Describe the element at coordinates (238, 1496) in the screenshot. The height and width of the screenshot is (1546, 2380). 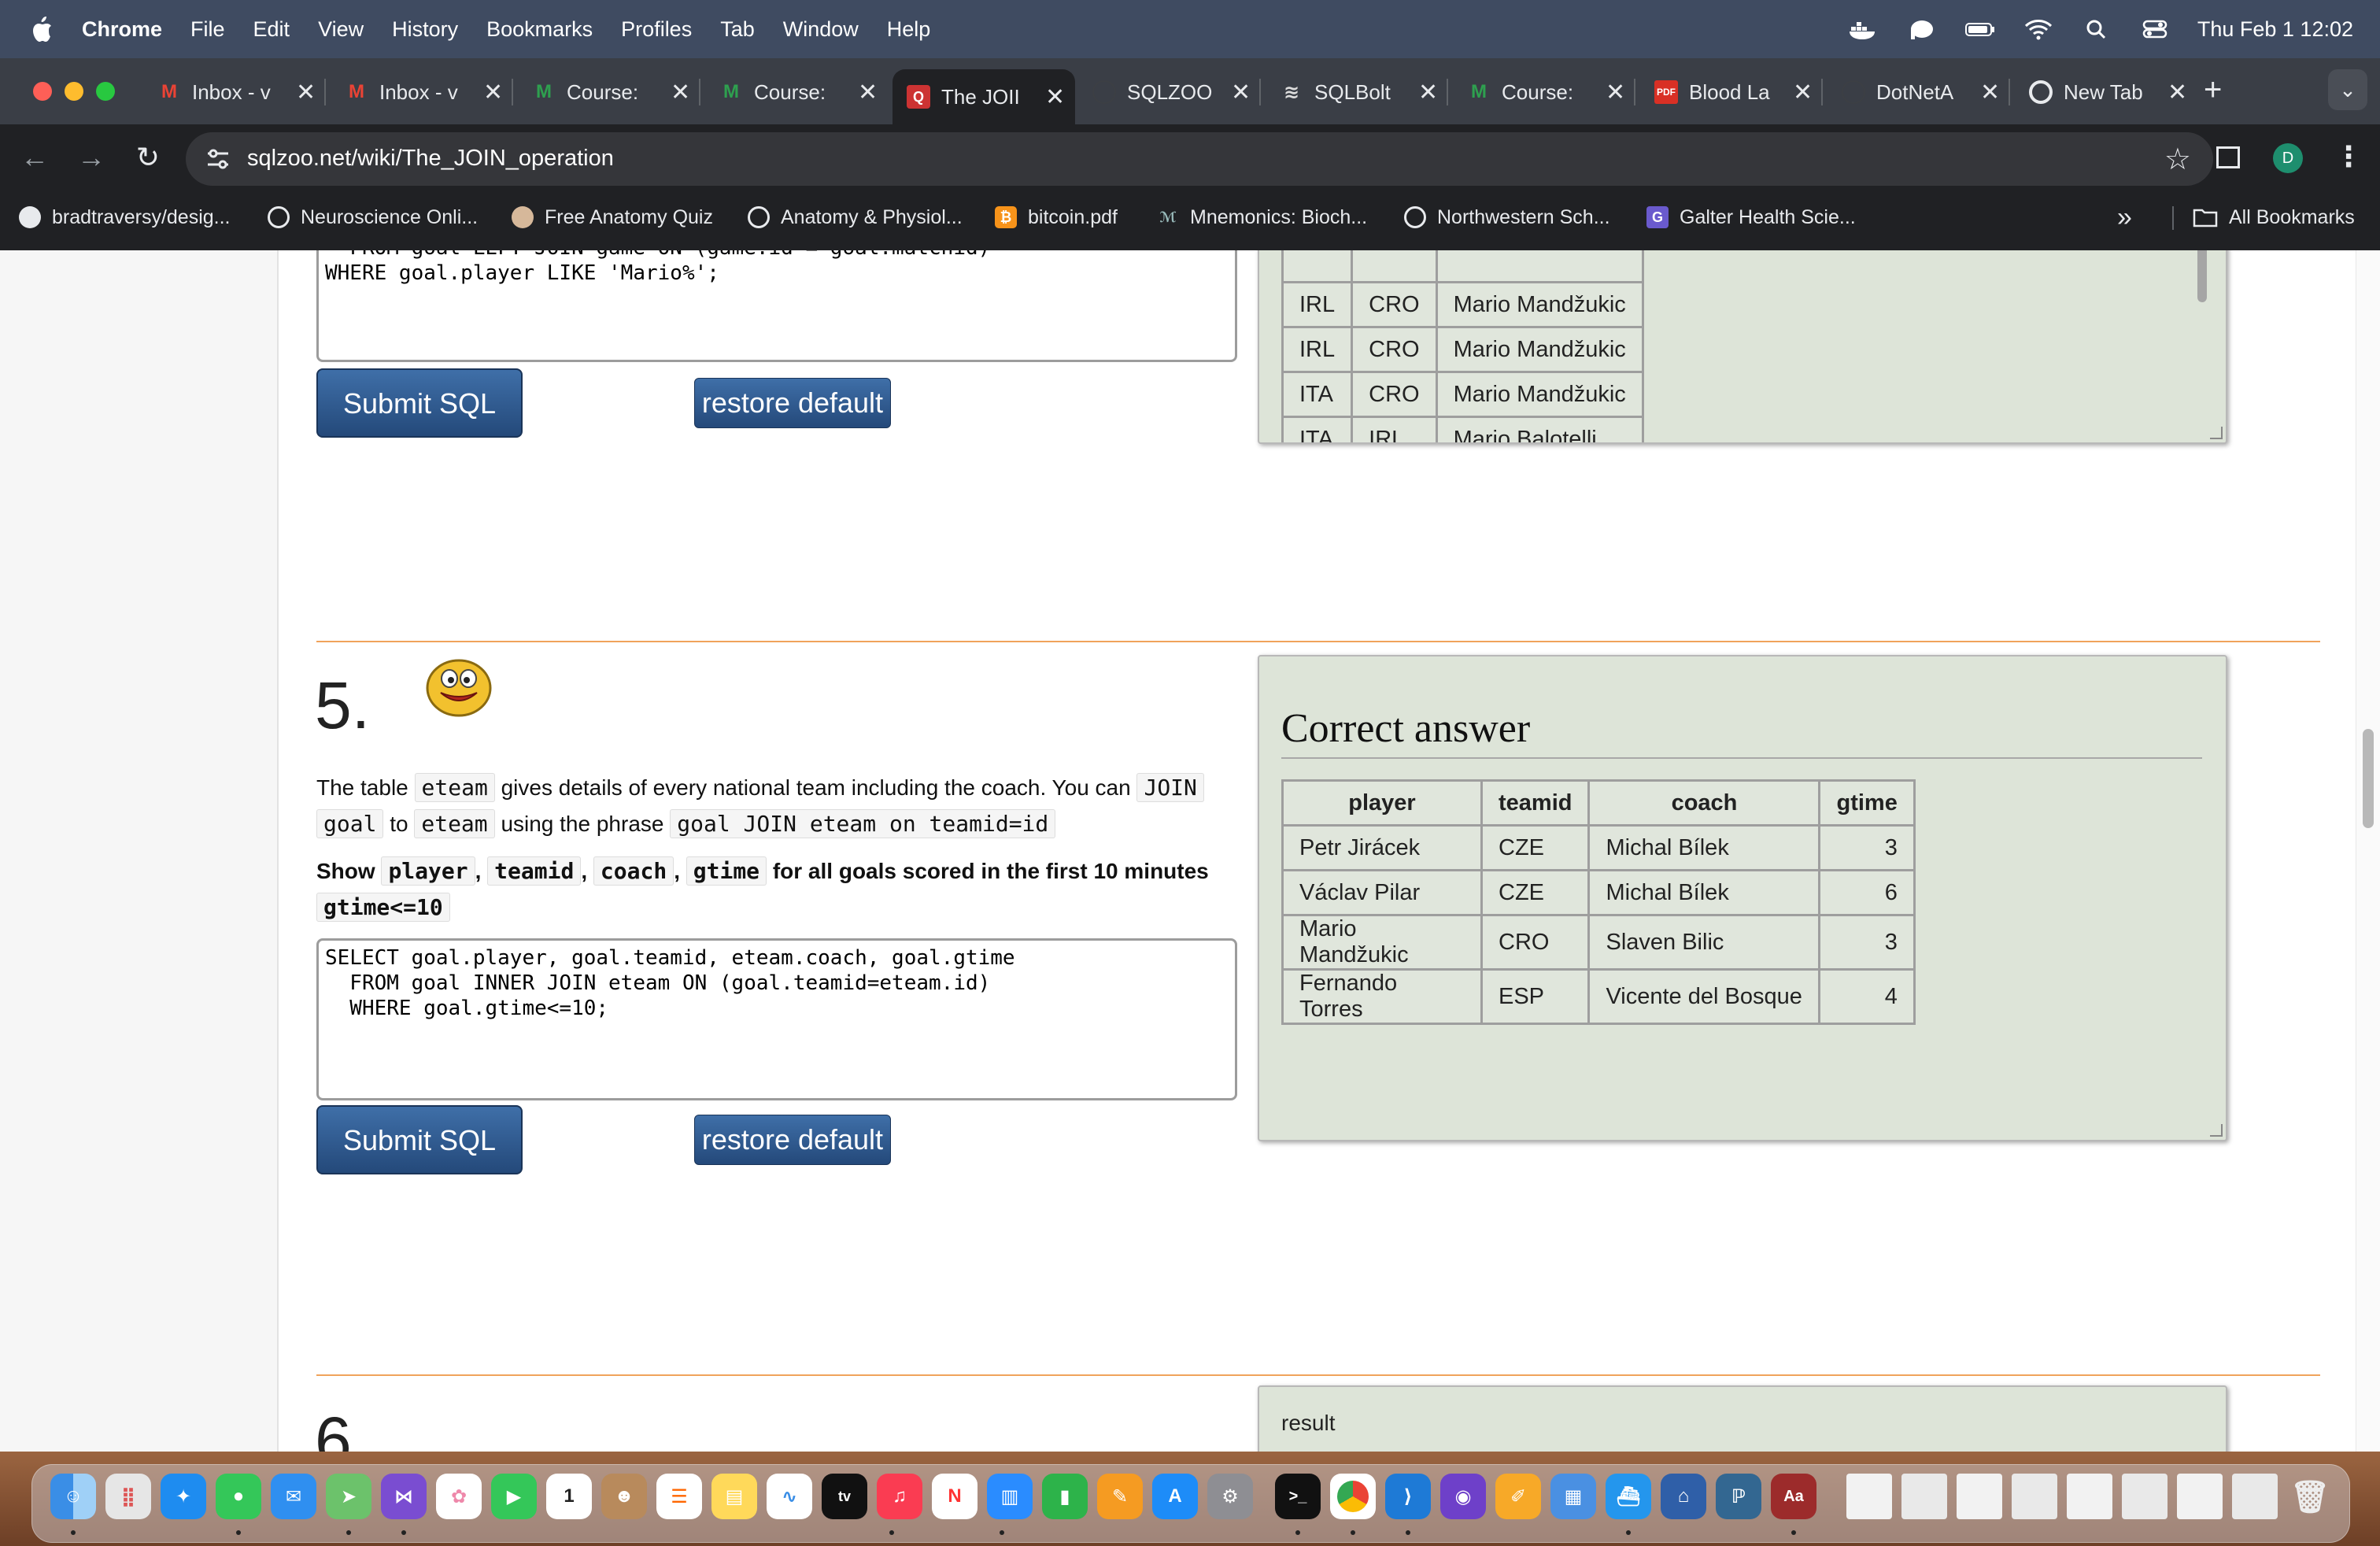
I see `messages-icon: ●` at that location.